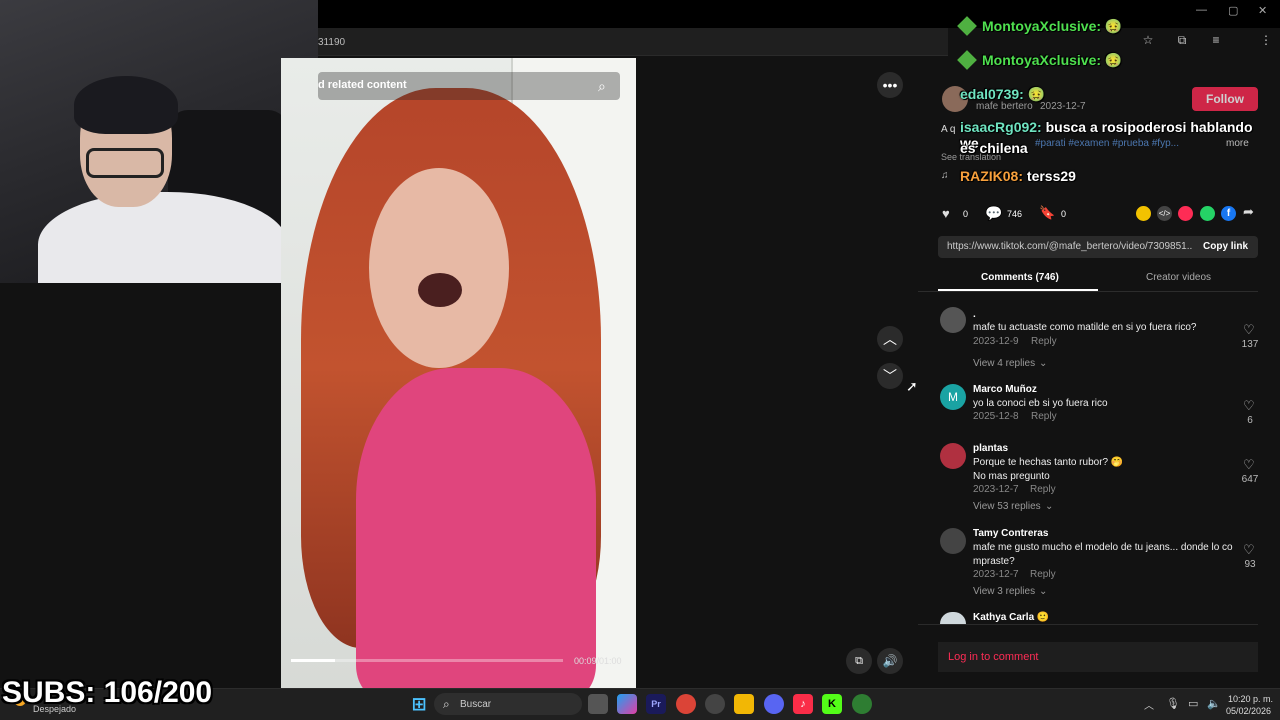 This screenshot has height=720, width=1280. I want to click on chat-message: MontoyaXclusive: 🤢, so click(1040, 60).